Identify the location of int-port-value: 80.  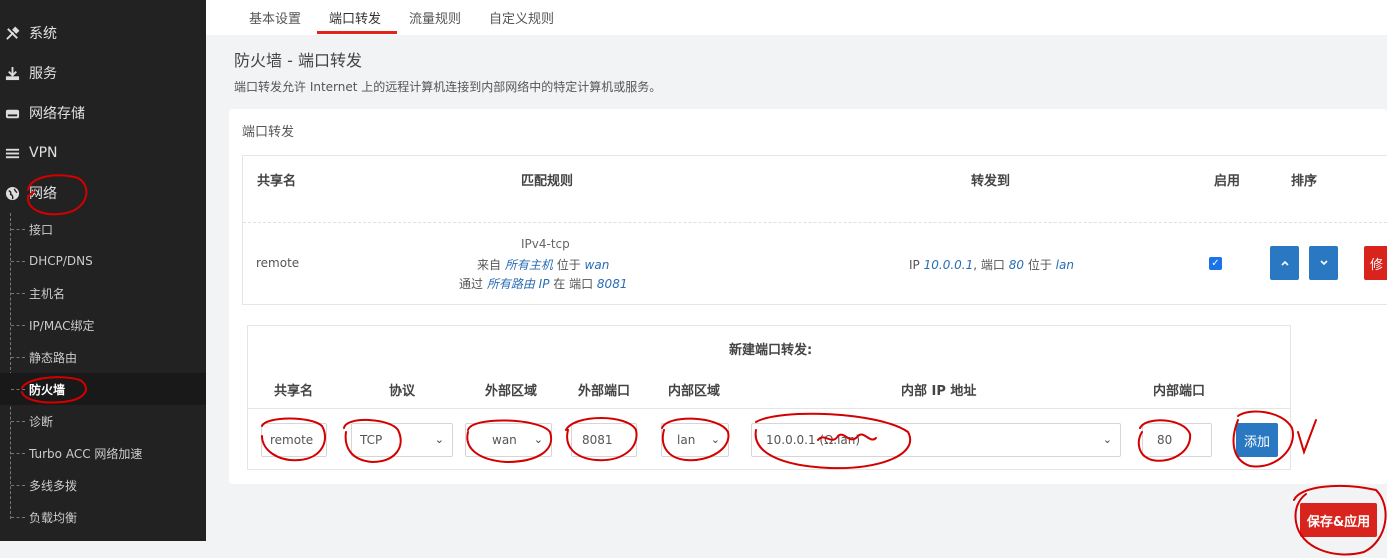
(1165, 440).